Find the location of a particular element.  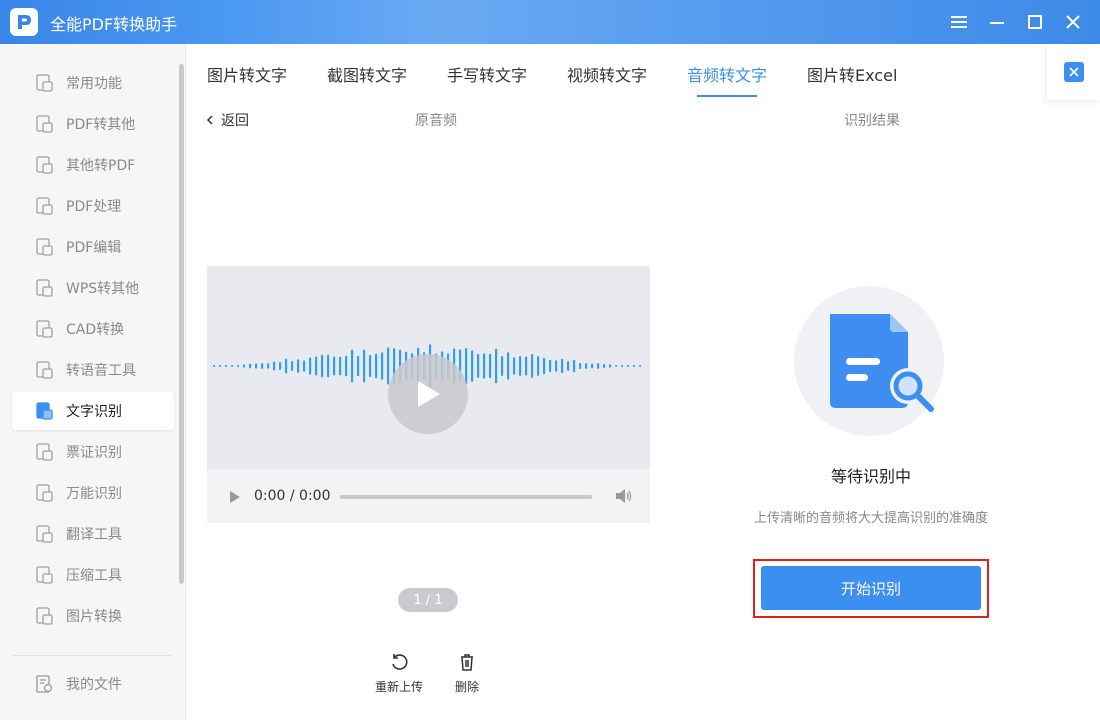

sidebar-item-1: PDF转其他 is located at coordinates (93, 124).